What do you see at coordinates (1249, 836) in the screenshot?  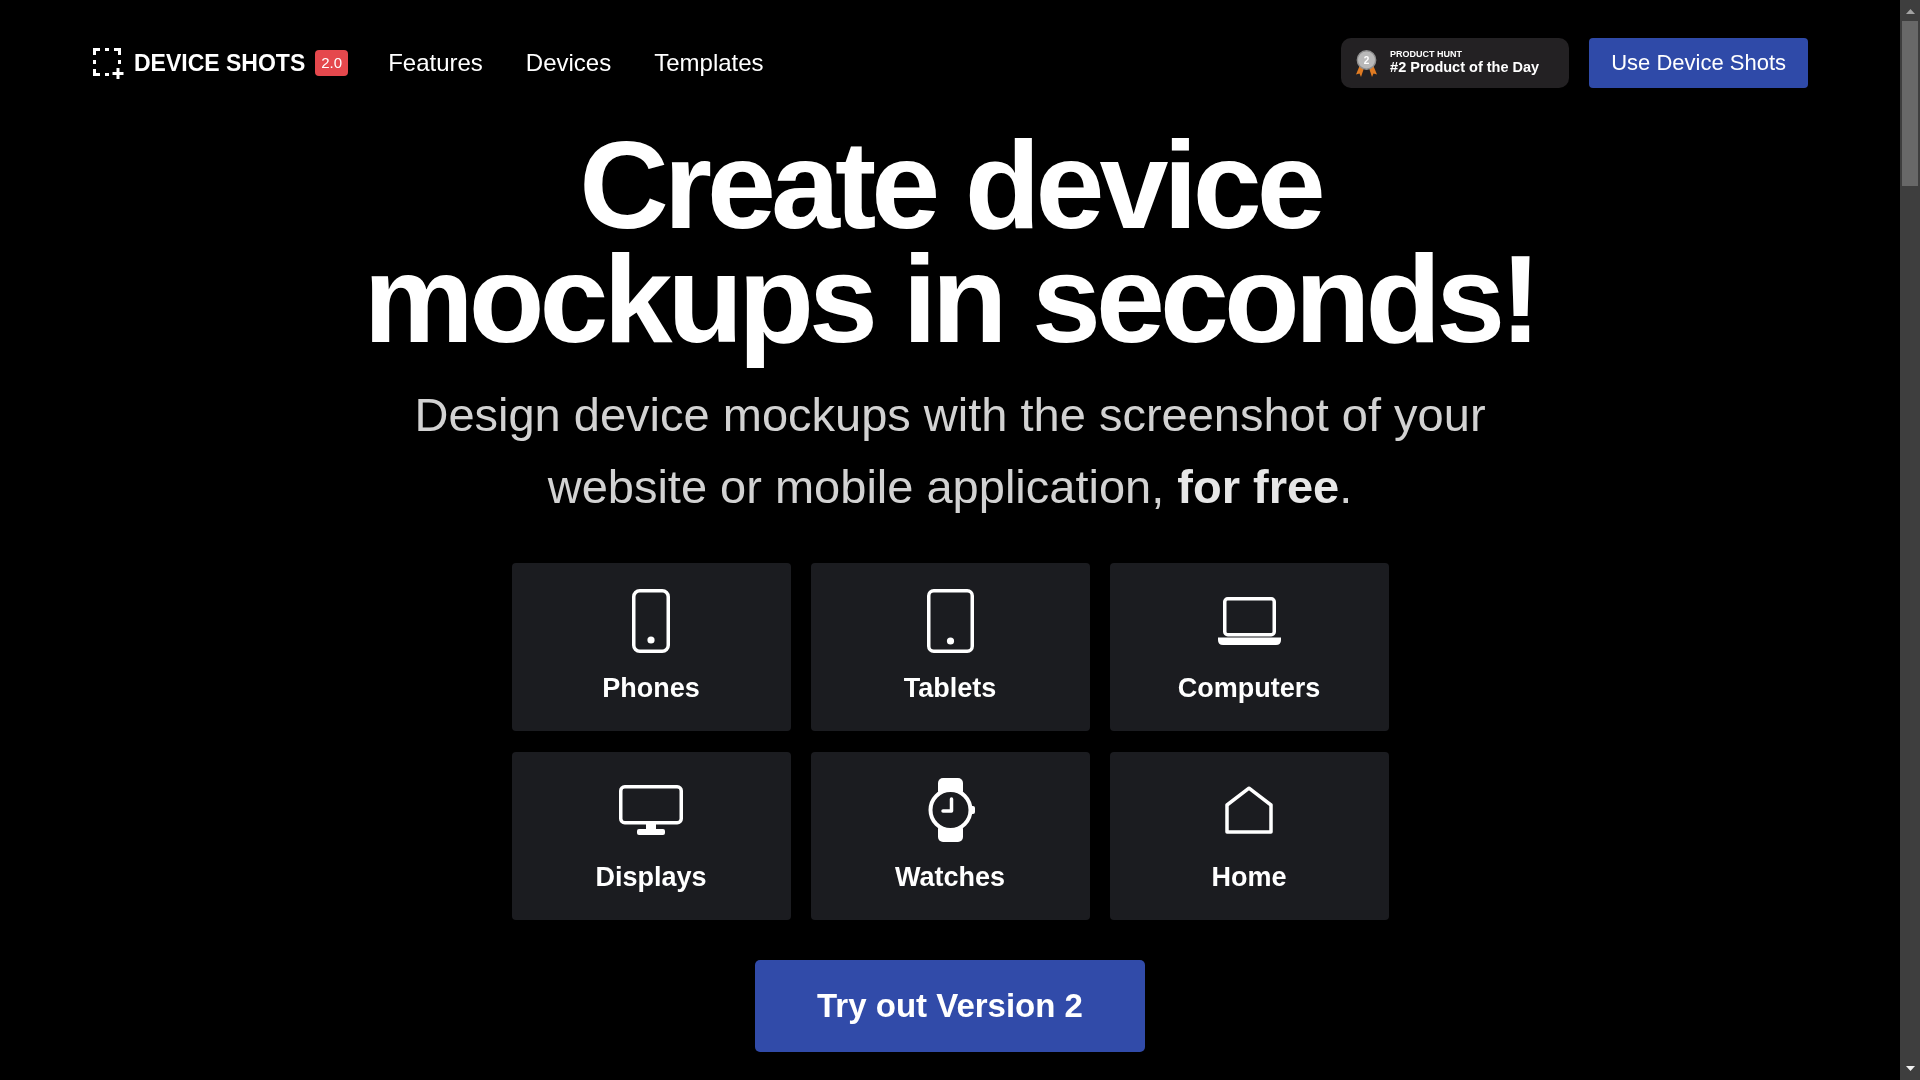 I see `device-category-card: Home` at bounding box center [1249, 836].